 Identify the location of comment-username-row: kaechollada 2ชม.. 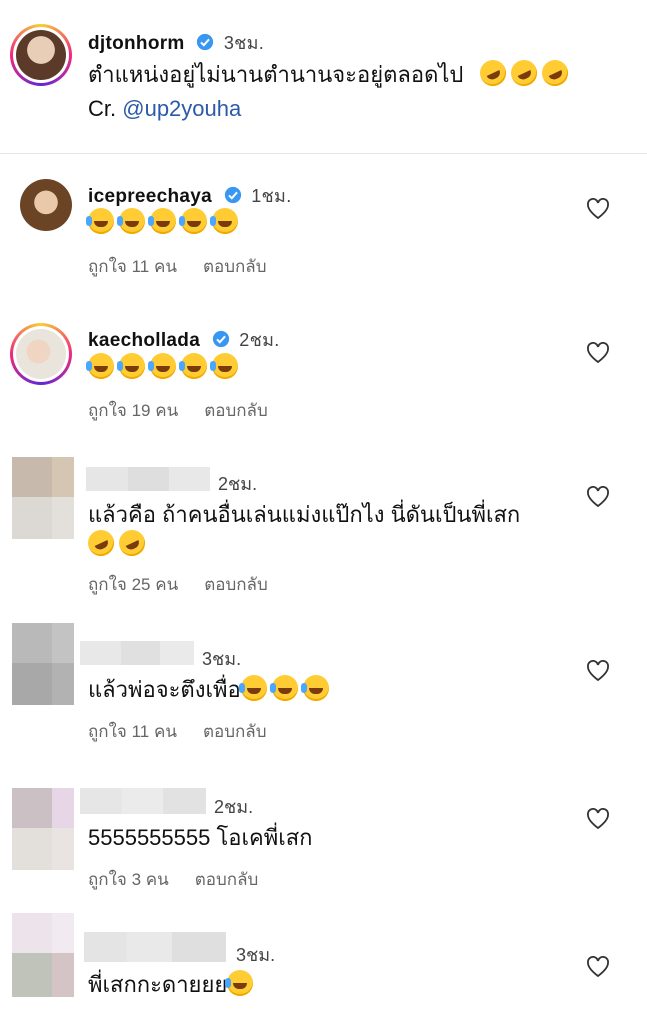
(184, 339).